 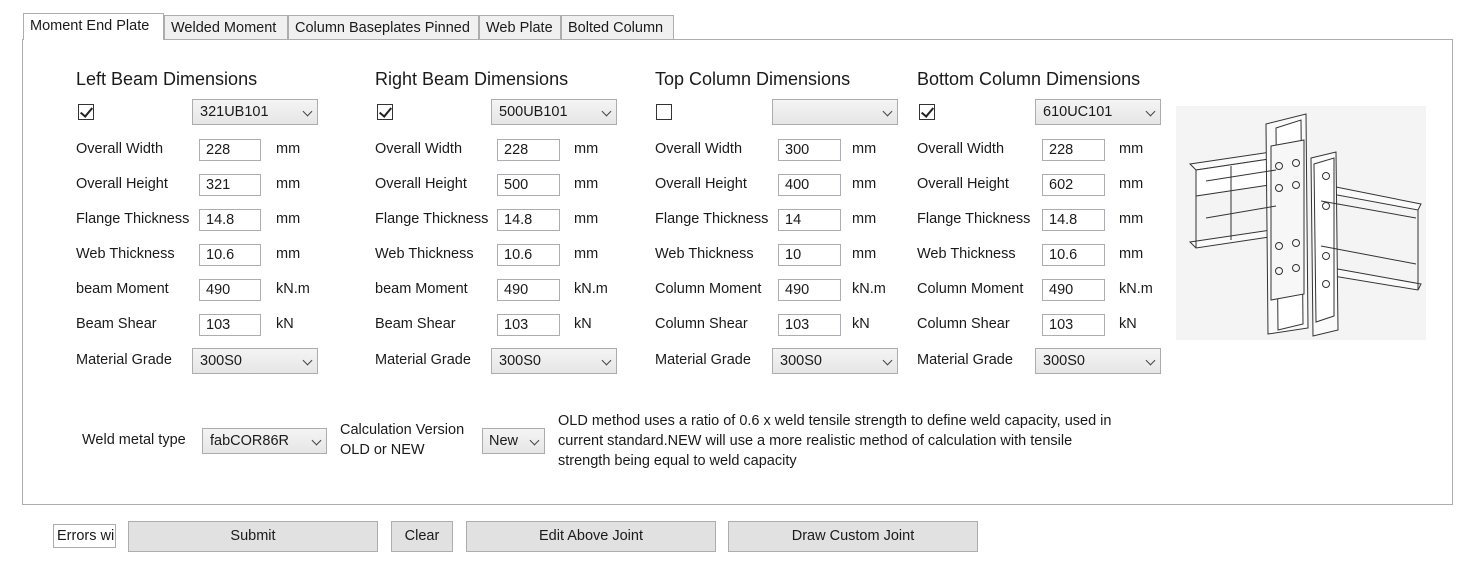 What do you see at coordinates (419, 149) in the screenshot?
I see `right-beam-field-label: Overall Width` at bounding box center [419, 149].